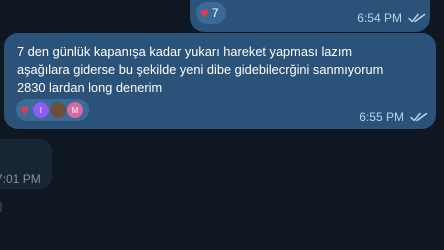  I want to click on reactor-avatar: I, so click(40, 110).